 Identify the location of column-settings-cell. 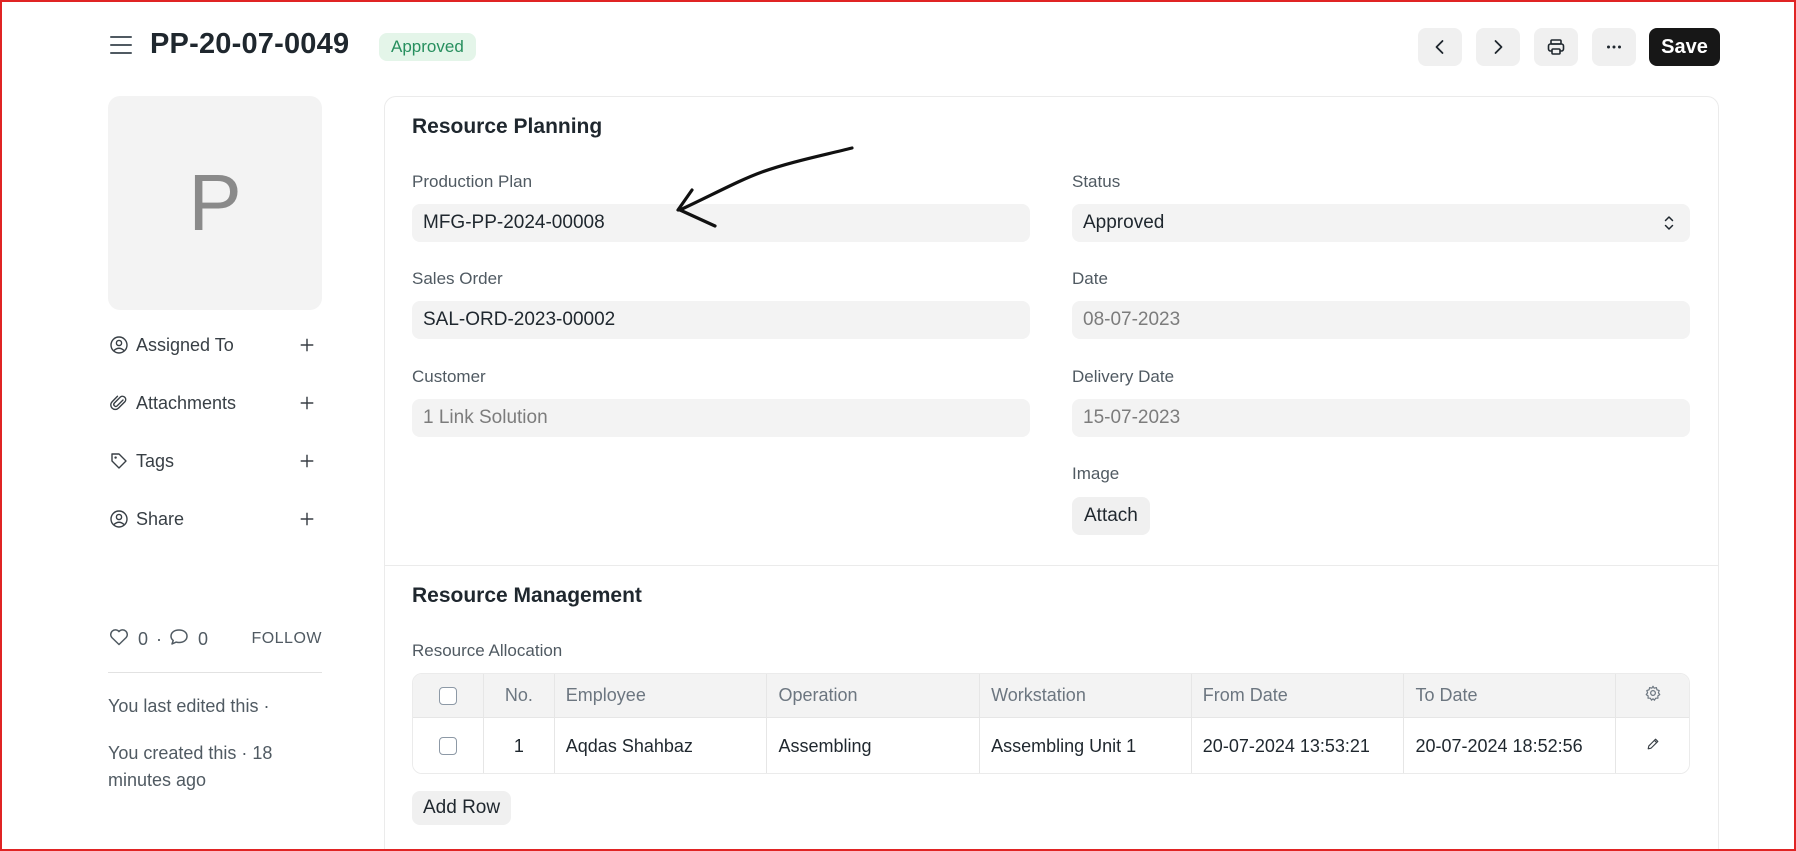
(1652, 695).